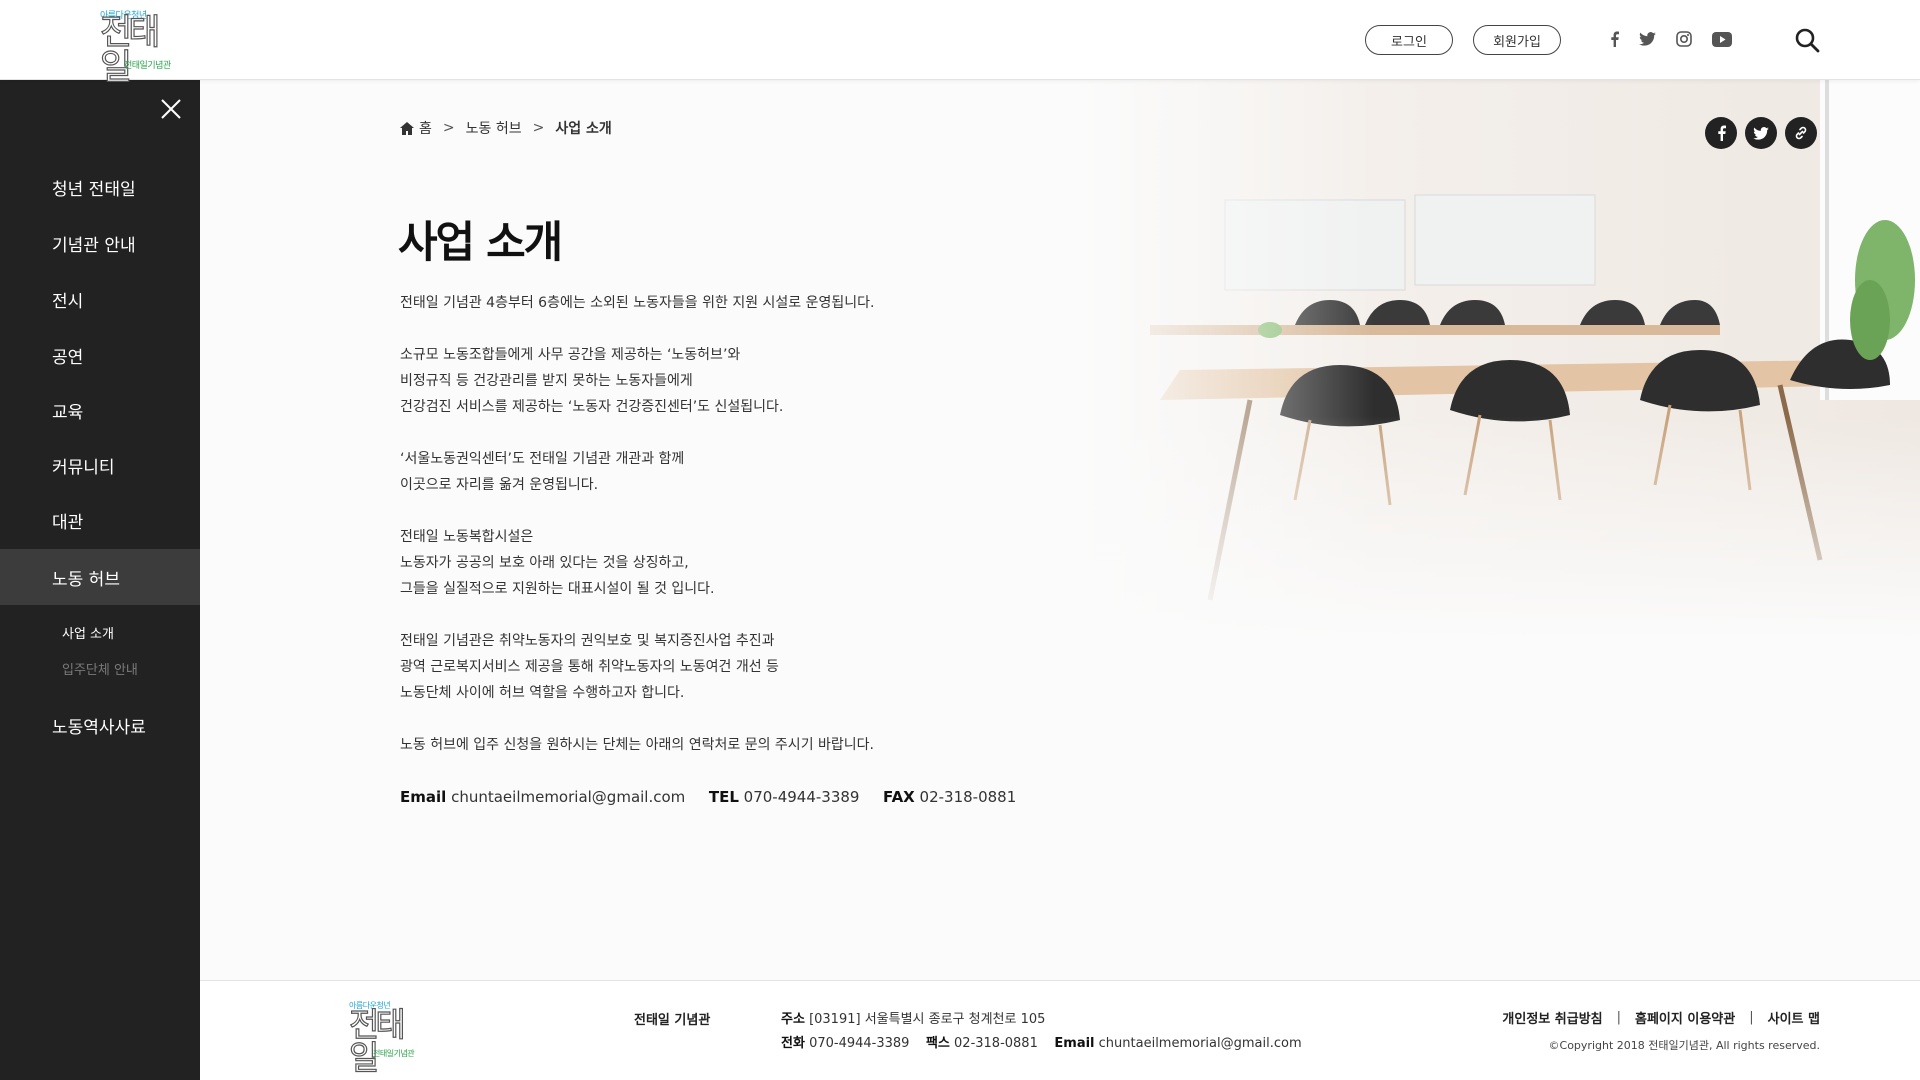 This screenshot has height=1080, width=1920. I want to click on sidebar-item-youth-jeontaeil: 청년 전태일, so click(100, 187).